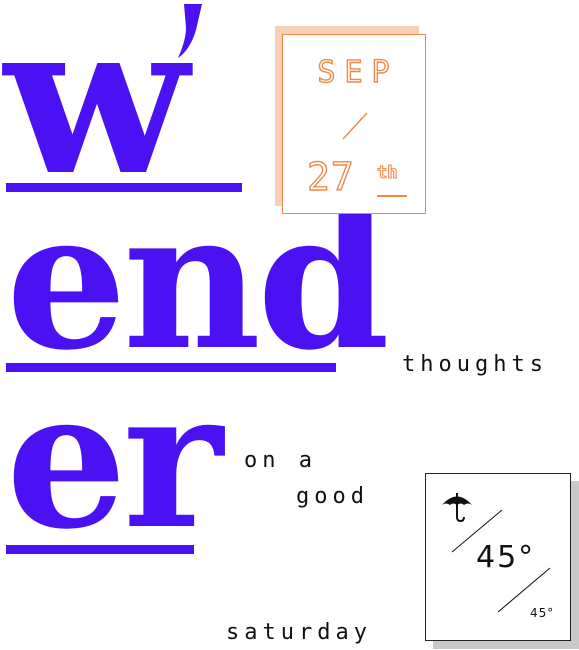 The height and width of the screenshot is (650, 579). Describe the element at coordinates (475, 364) in the screenshot. I see `phrase-thoughts: thoughts` at that location.